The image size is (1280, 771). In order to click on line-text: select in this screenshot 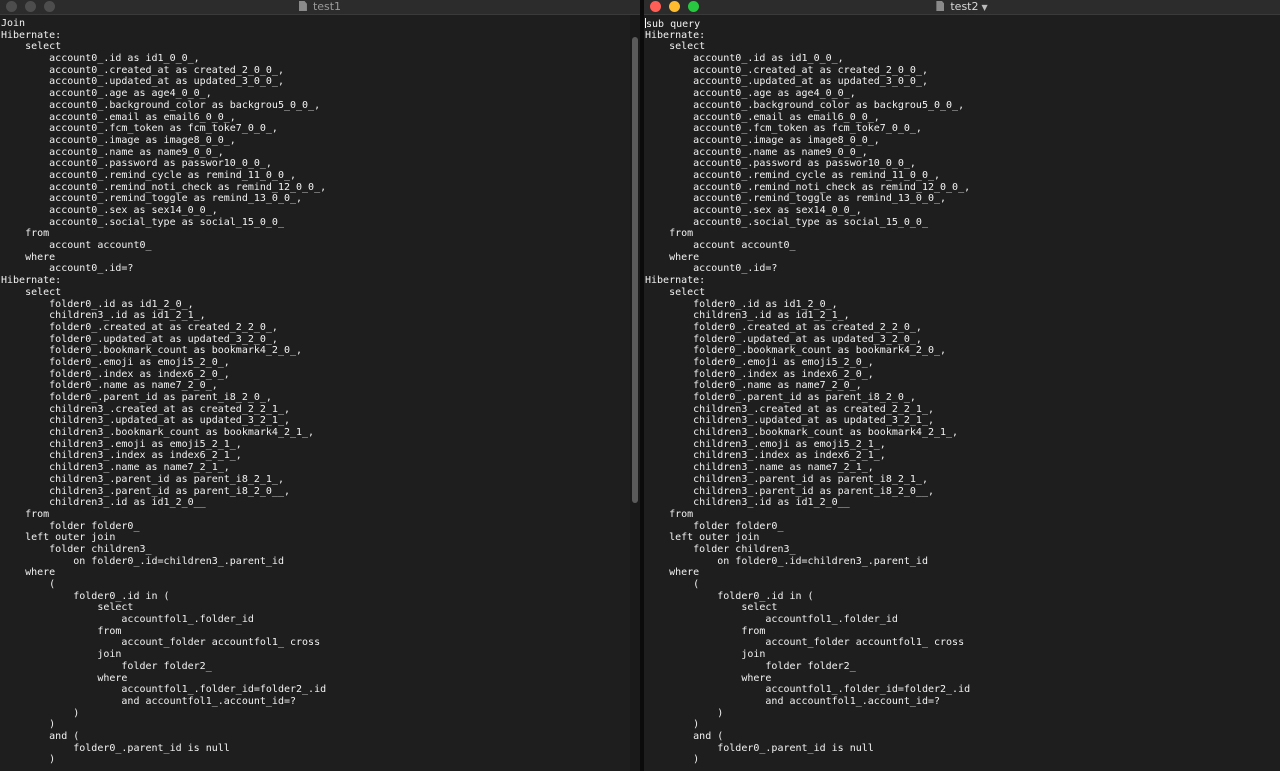, I will do `click(31, 47)`.